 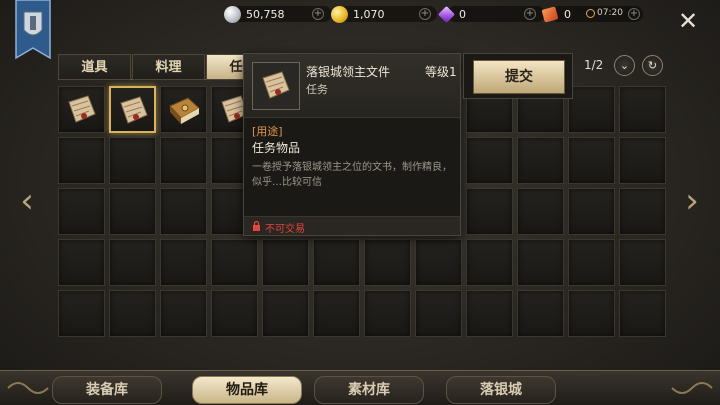 I want to click on refresh-icon: ↻, so click(x=652, y=65).